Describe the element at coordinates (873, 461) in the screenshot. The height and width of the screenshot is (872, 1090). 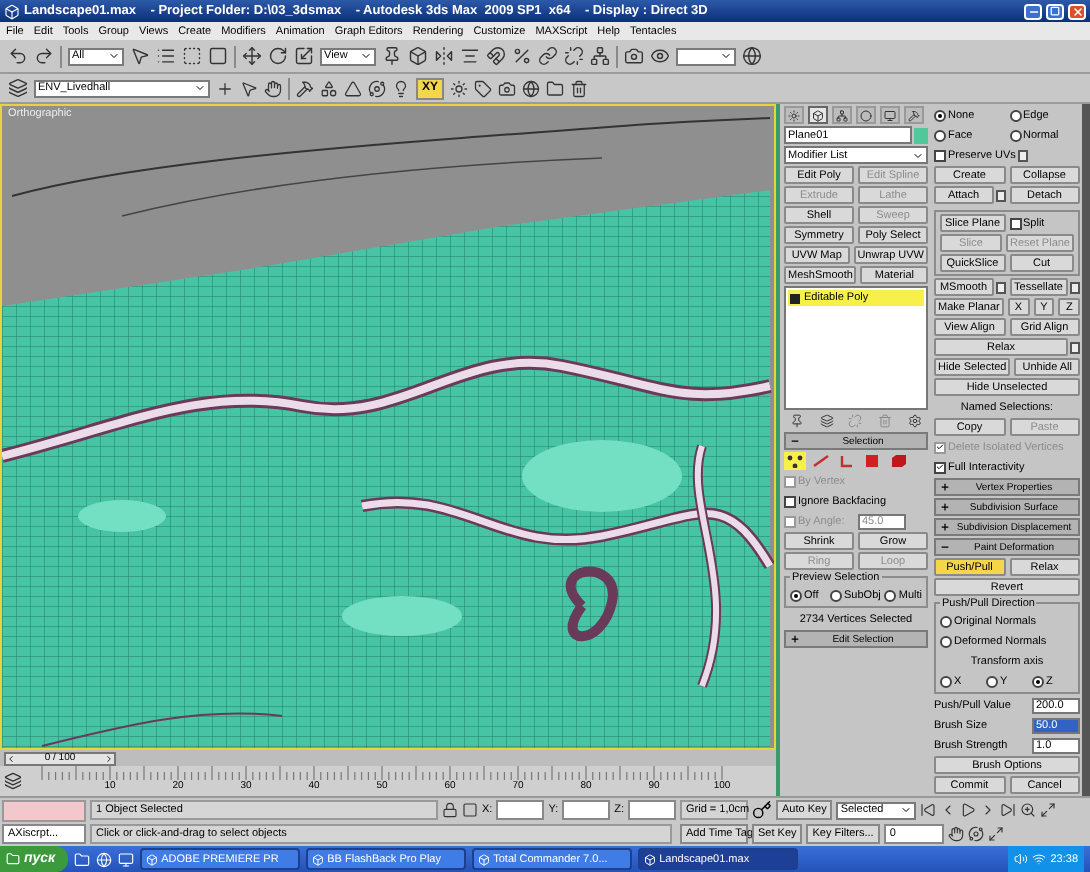
I see `polygon-icon` at that location.